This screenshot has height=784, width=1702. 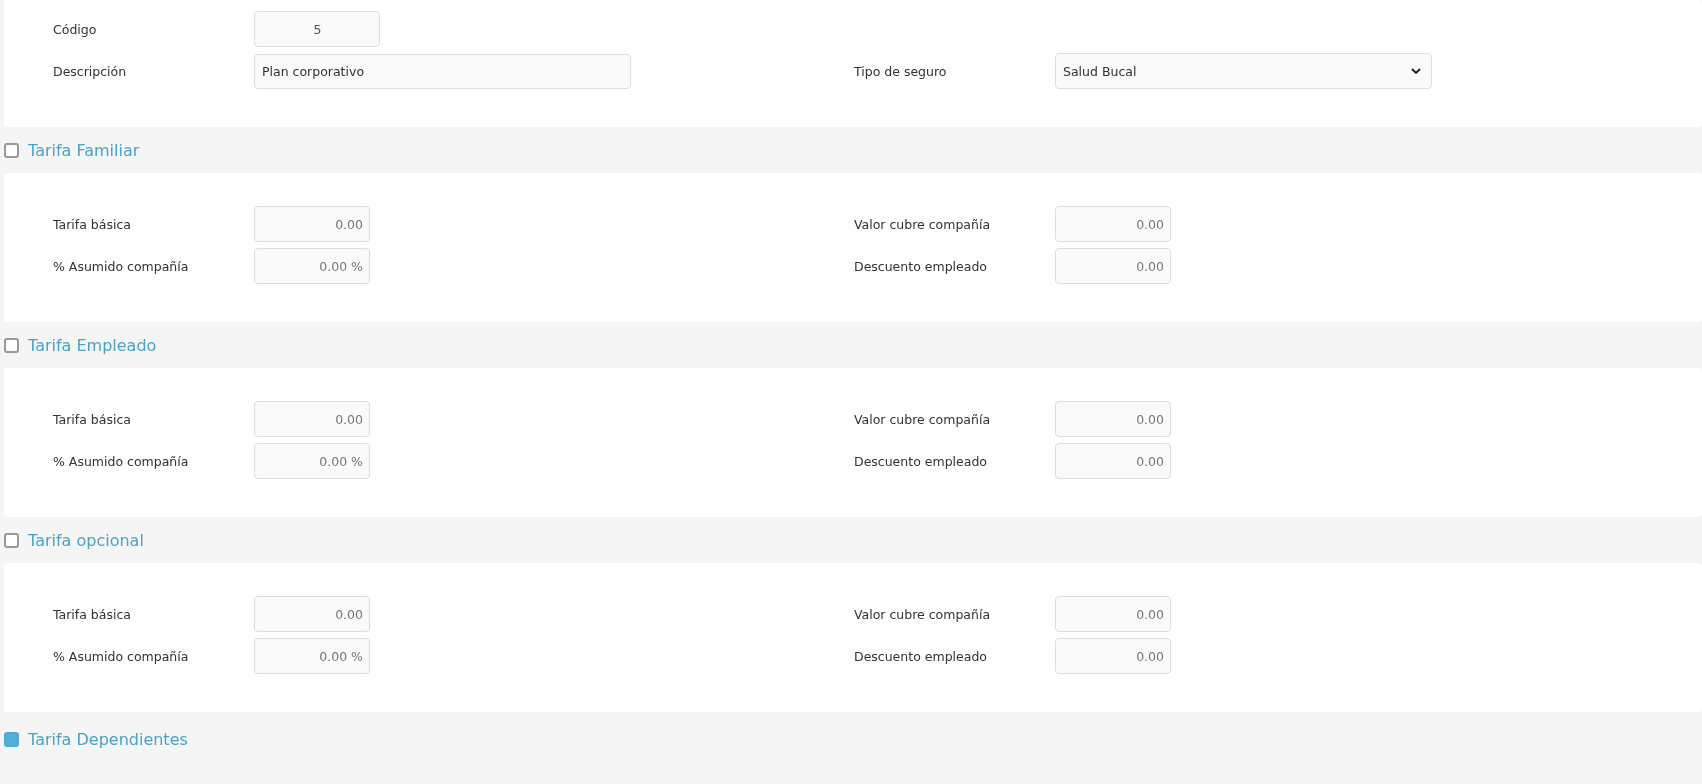 I want to click on input-field: Plan corporativo, so click(x=442, y=71).